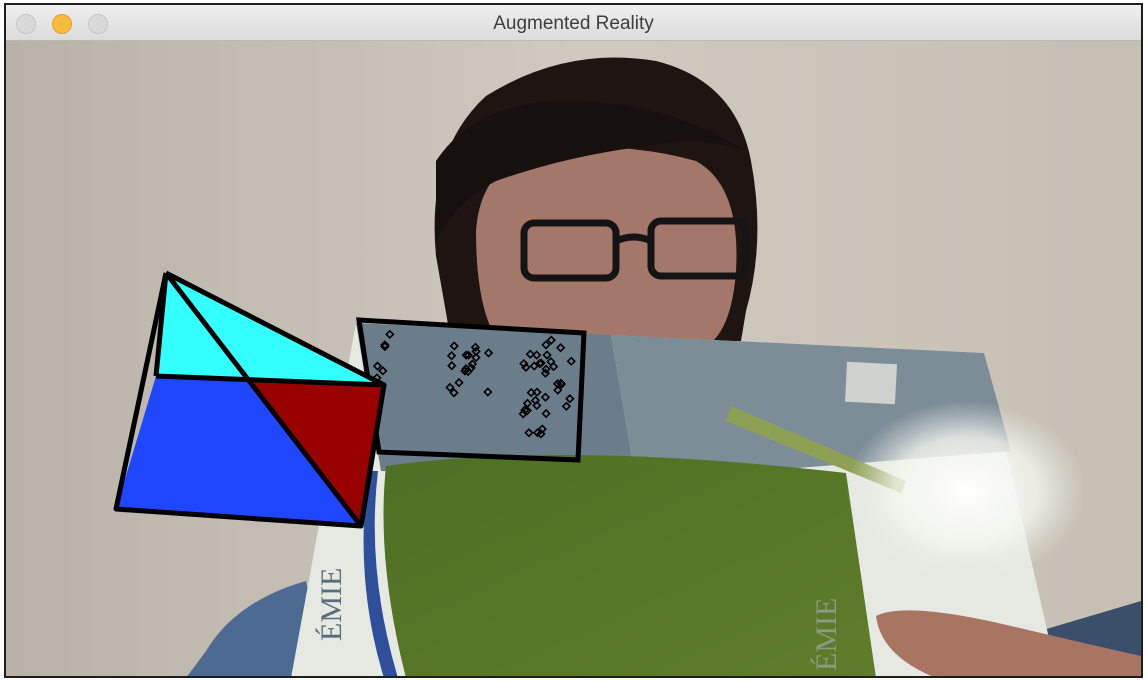 This screenshot has height=681, width=1147. I want to click on cover-text-right: ÉMIE, so click(826, 634).